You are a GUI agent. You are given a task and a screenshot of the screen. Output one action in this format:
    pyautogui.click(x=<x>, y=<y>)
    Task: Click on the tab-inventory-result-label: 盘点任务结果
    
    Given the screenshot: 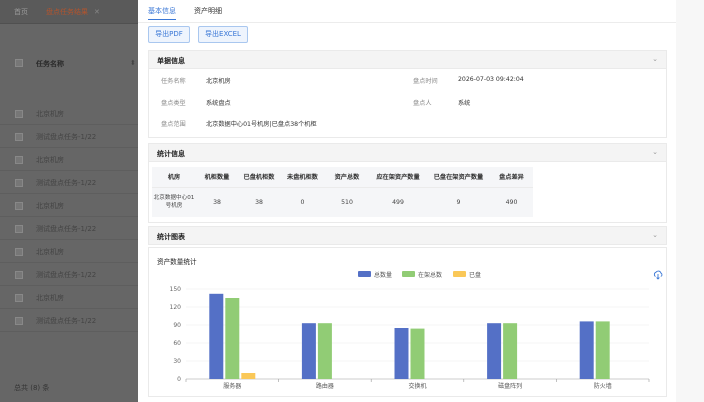 What is the action you would take?
    pyautogui.click(x=67, y=12)
    